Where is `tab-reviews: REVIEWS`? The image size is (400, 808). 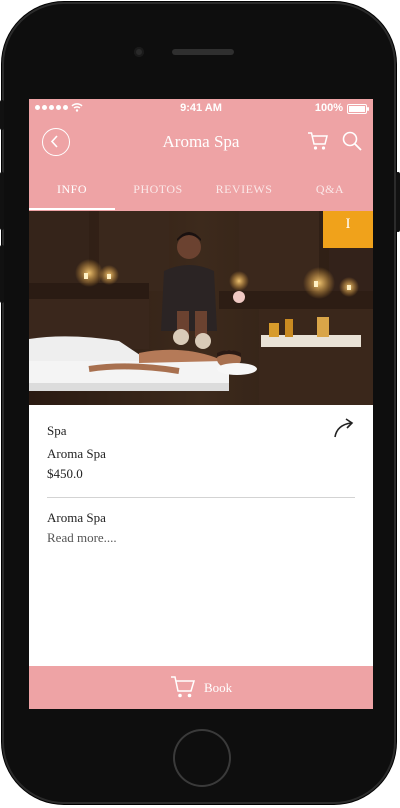
tab-reviews: REVIEWS is located at coordinates (244, 195).